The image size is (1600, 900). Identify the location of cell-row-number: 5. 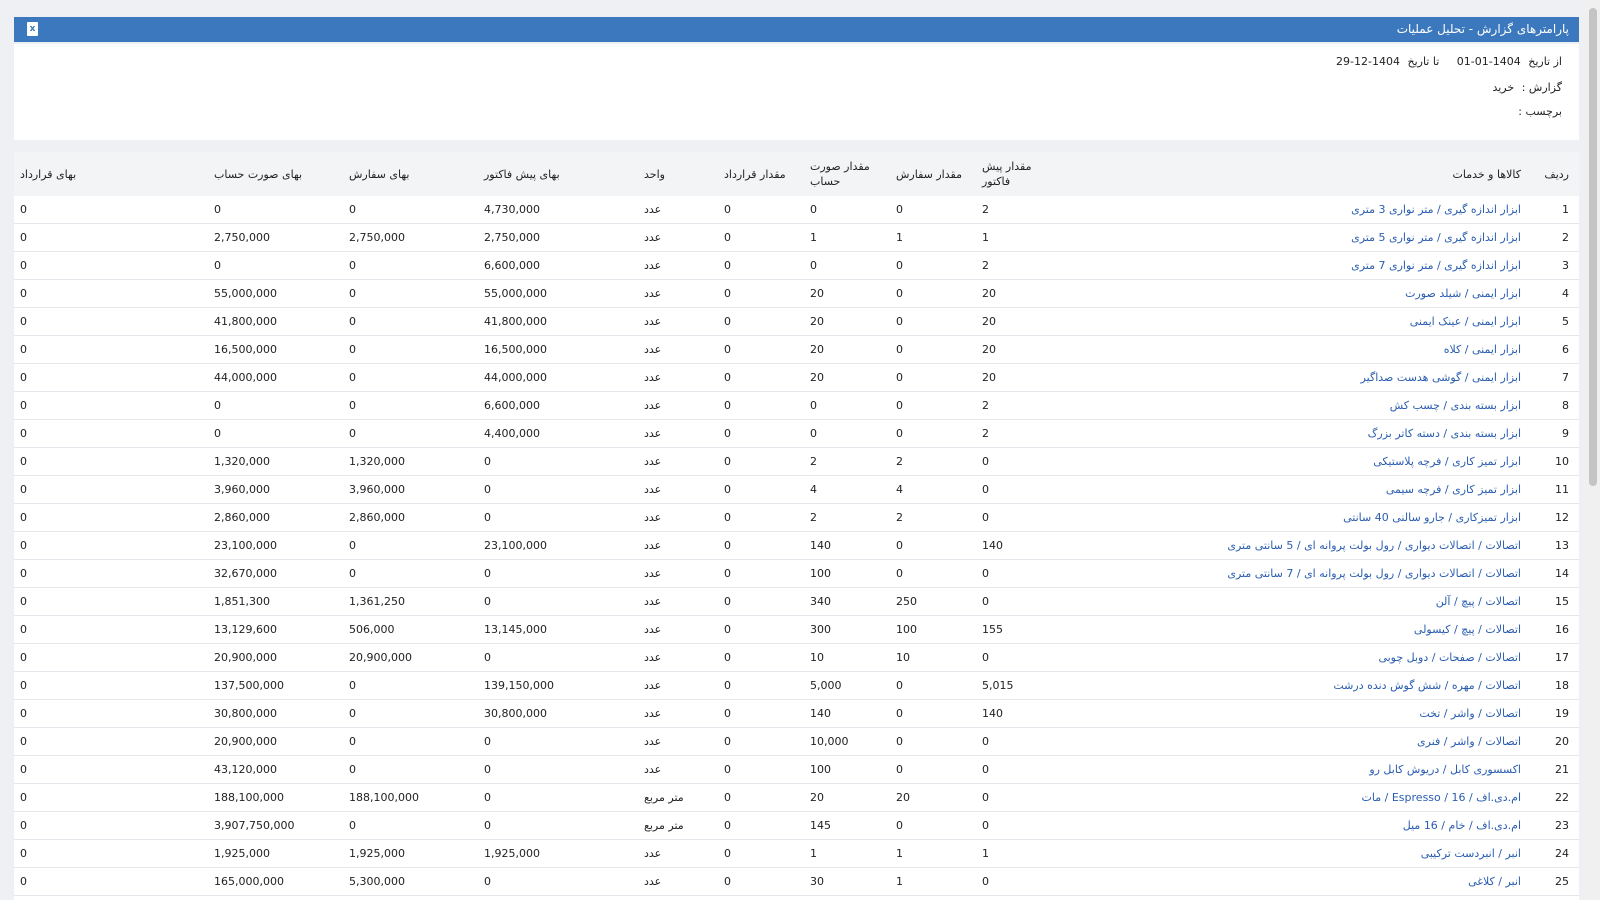
(1556, 321).